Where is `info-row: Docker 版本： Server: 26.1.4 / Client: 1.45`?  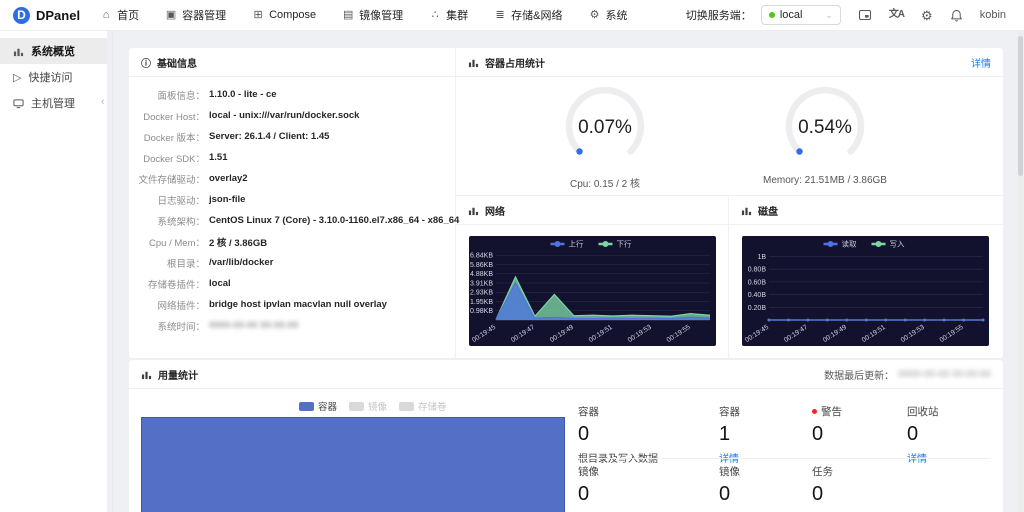 info-row: Docker 版本： Server: 26.1.4 / Client: 1.45 is located at coordinates (292, 136).